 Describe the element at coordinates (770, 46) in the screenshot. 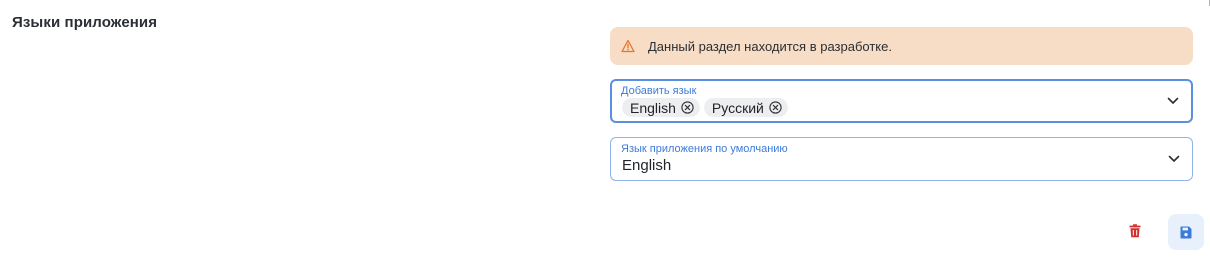

I see `alert-text: Данный раздел находится в разработке.` at that location.